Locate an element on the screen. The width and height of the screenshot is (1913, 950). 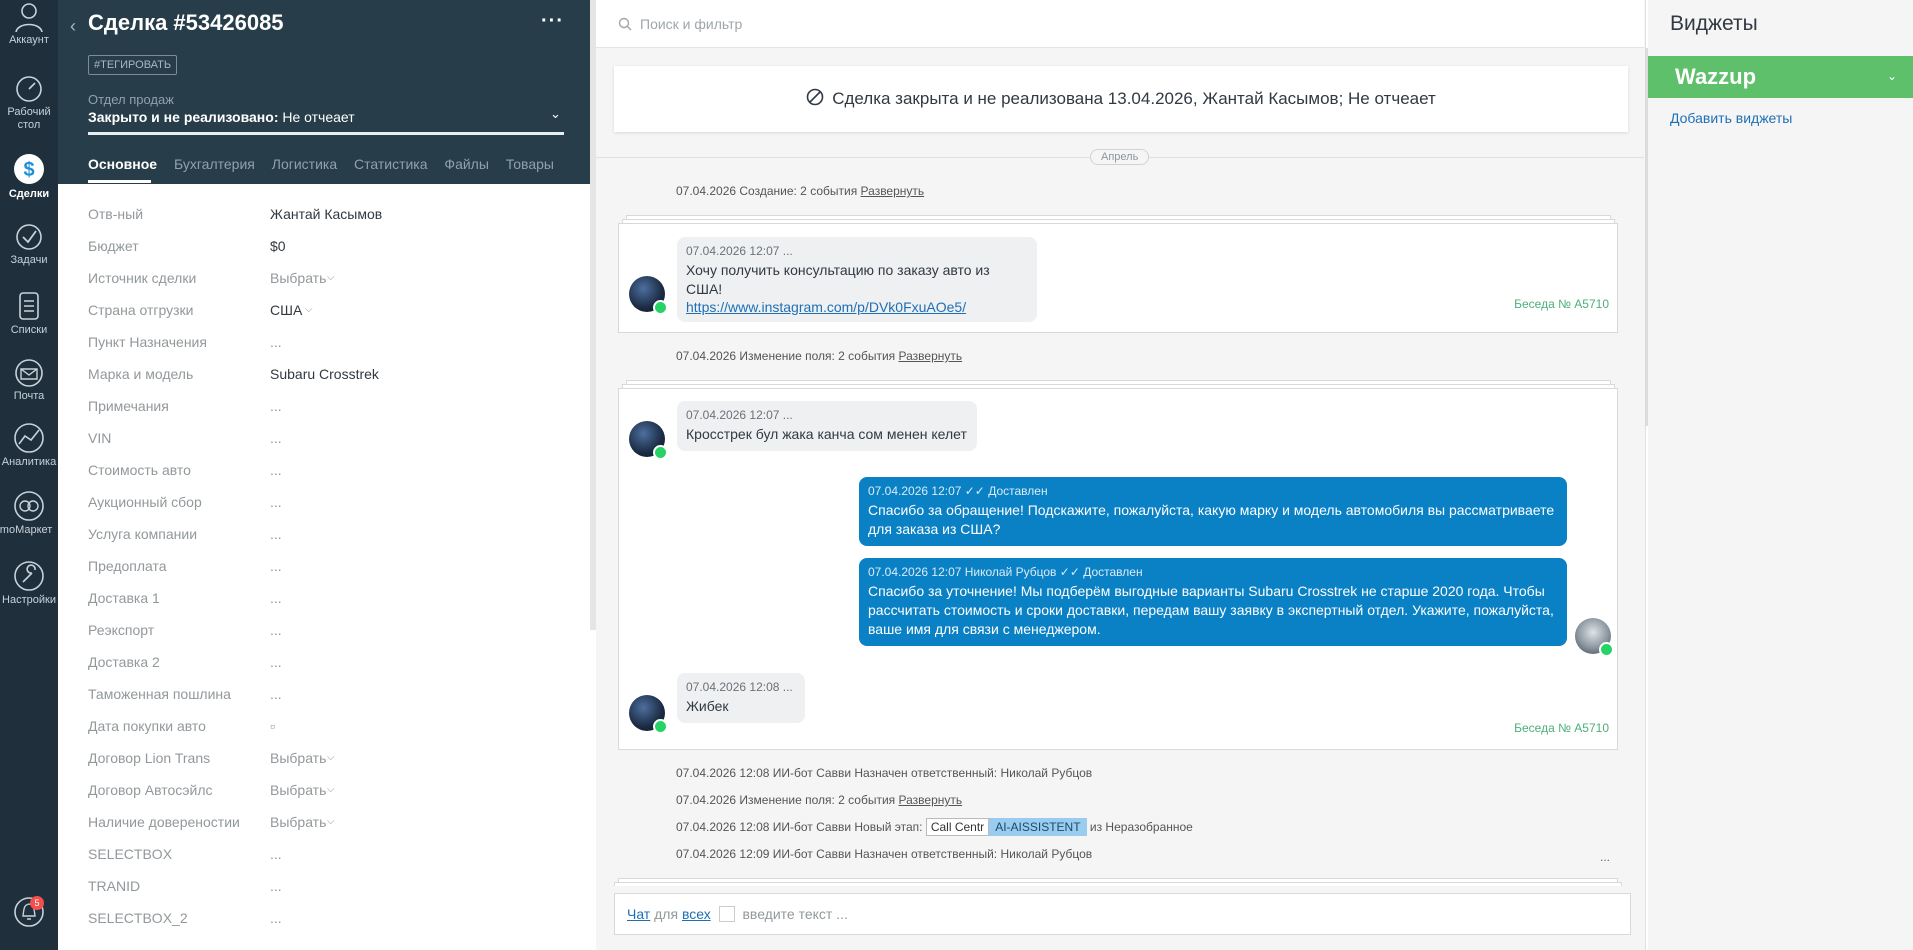
month-label: Апрель is located at coordinates (1120, 157).